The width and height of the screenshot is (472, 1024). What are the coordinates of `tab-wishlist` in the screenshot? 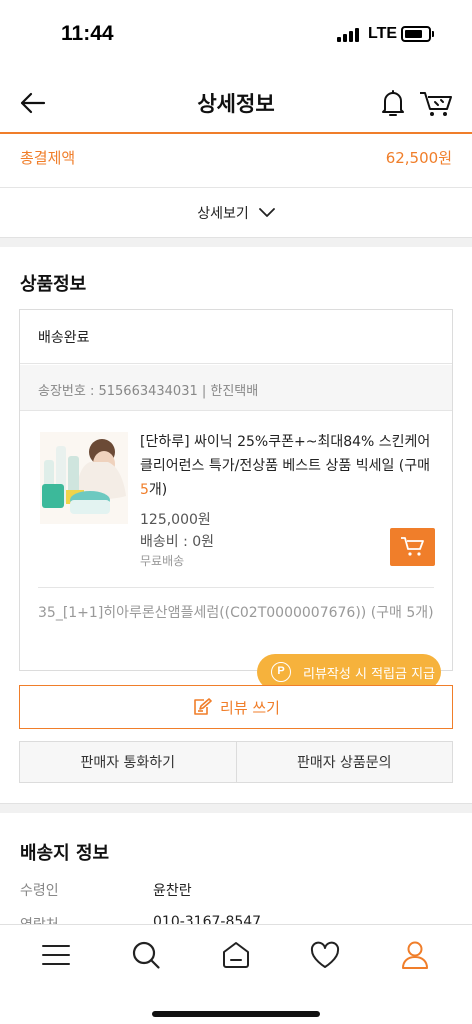 It's located at (325, 955).